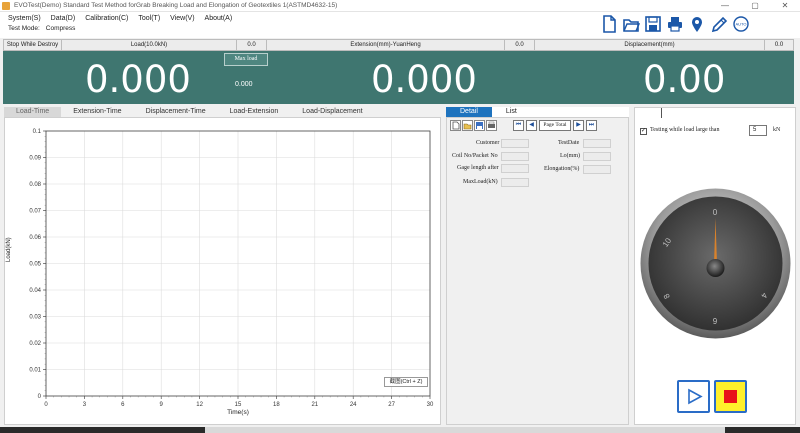  What do you see at coordinates (33, 45) in the screenshot?
I see `stop-while-destroy: Stop While Destroy` at bounding box center [33, 45].